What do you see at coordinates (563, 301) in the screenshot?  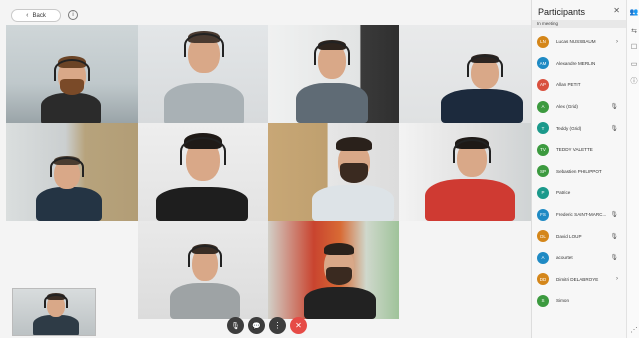 I see `participant-name: Simon` at bounding box center [563, 301].